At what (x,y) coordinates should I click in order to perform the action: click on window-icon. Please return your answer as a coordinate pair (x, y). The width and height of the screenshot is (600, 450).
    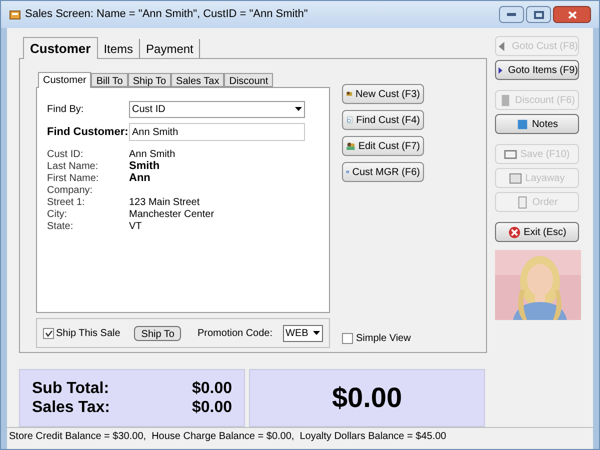
    Looking at the image, I should click on (15, 14).